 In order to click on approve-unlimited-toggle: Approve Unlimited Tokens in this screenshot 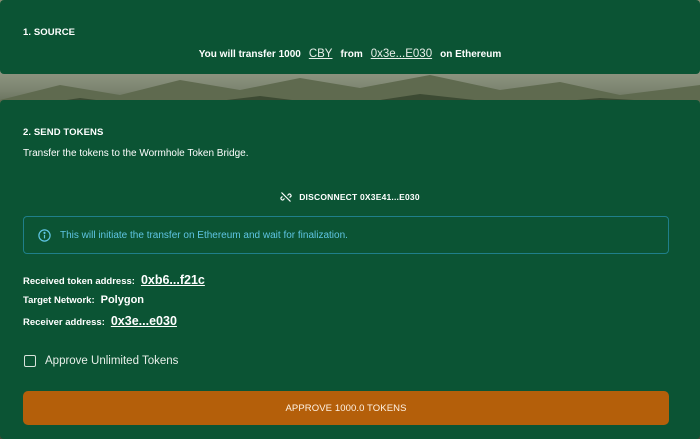, I will do `click(101, 361)`.